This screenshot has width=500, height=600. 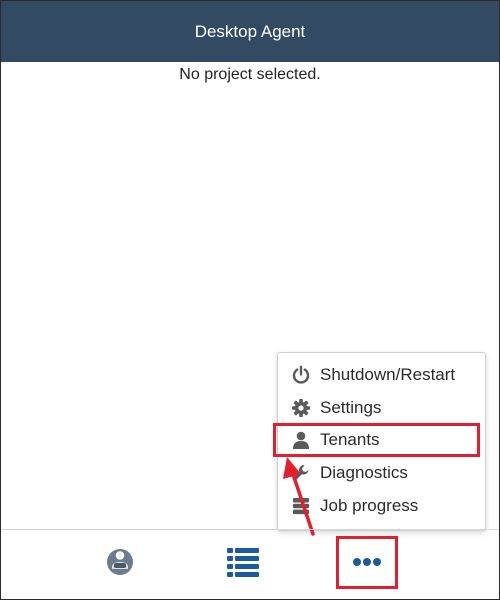 I want to click on no-project-message: No project selected., so click(x=250, y=74).